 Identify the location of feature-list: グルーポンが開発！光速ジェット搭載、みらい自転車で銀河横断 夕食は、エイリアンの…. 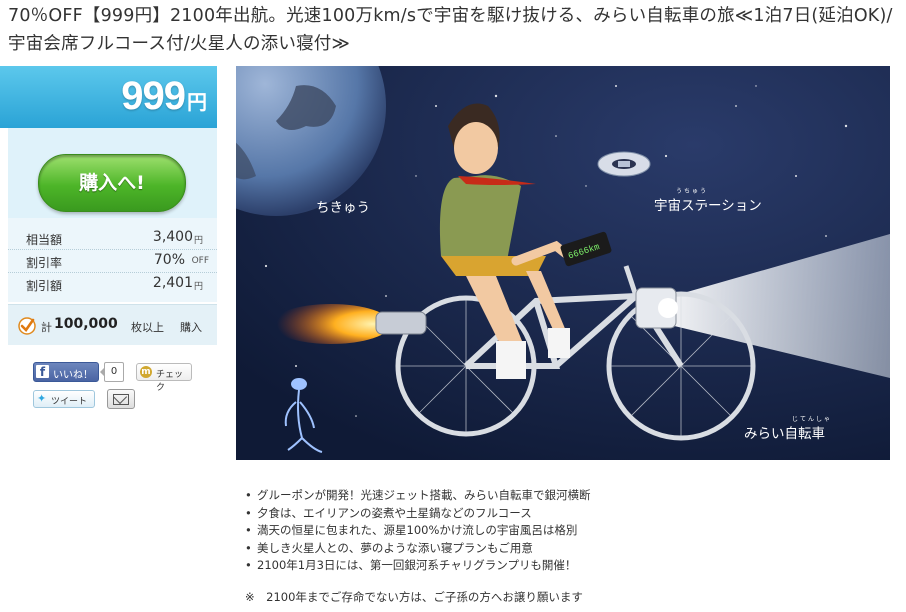
(418, 531).